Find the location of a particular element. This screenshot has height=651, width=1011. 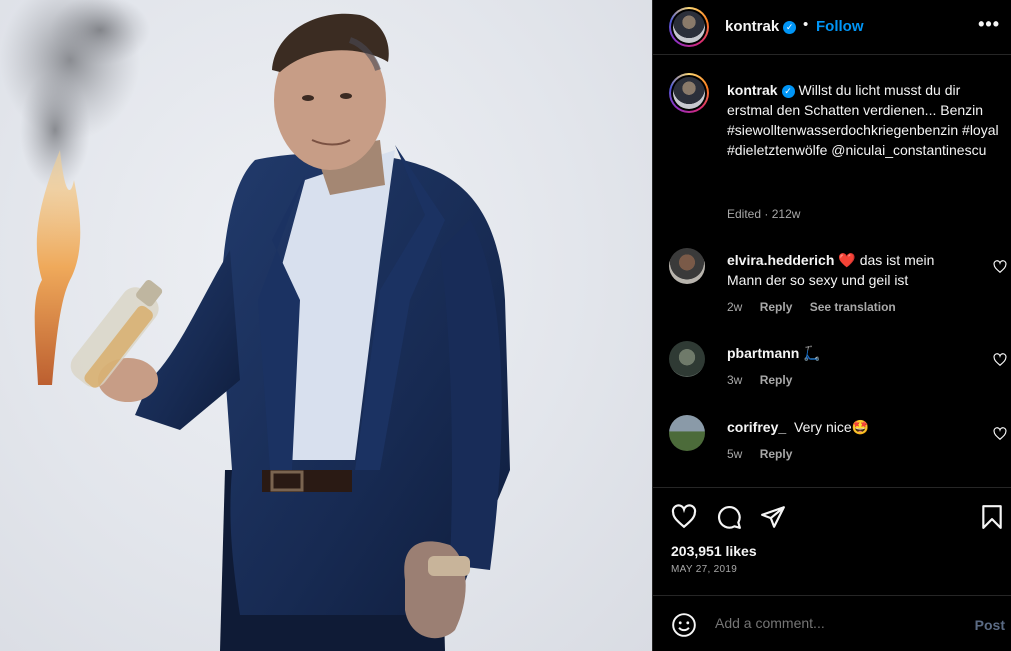

comment-meta: 3w Reply is located at coordinates (766, 380).